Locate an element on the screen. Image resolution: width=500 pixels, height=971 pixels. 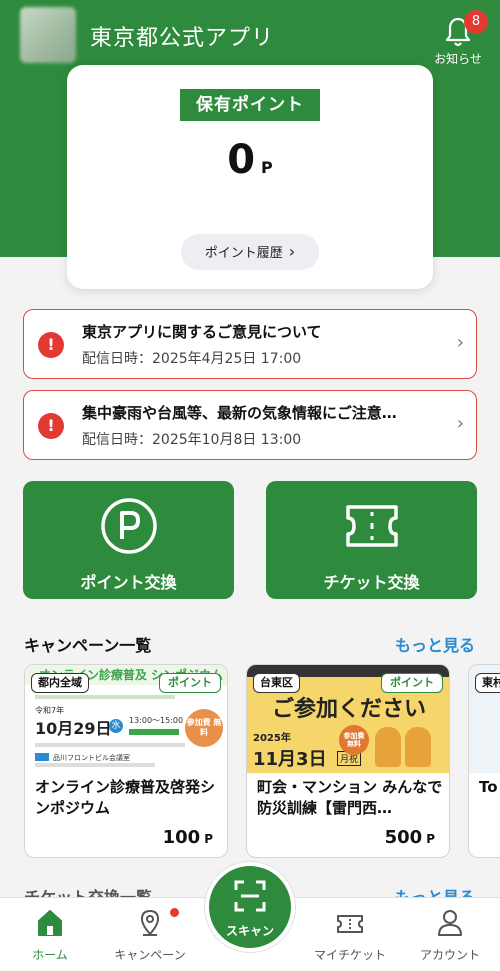
point-history-button: ポイント履歴 › is located at coordinates (250, 252).